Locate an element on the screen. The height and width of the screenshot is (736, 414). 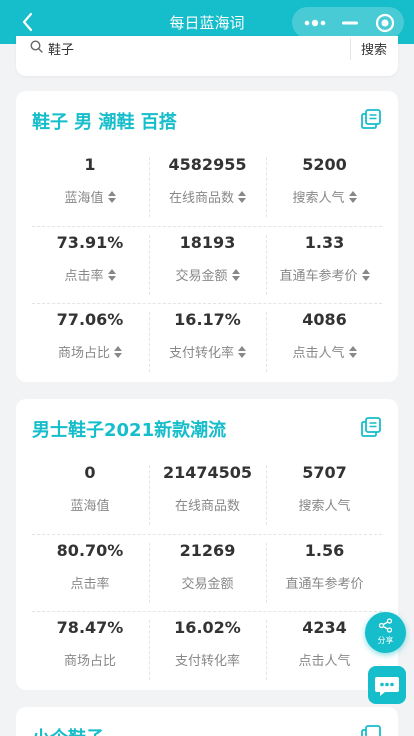
metric-value: 21474505 is located at coordinates (207, 472).